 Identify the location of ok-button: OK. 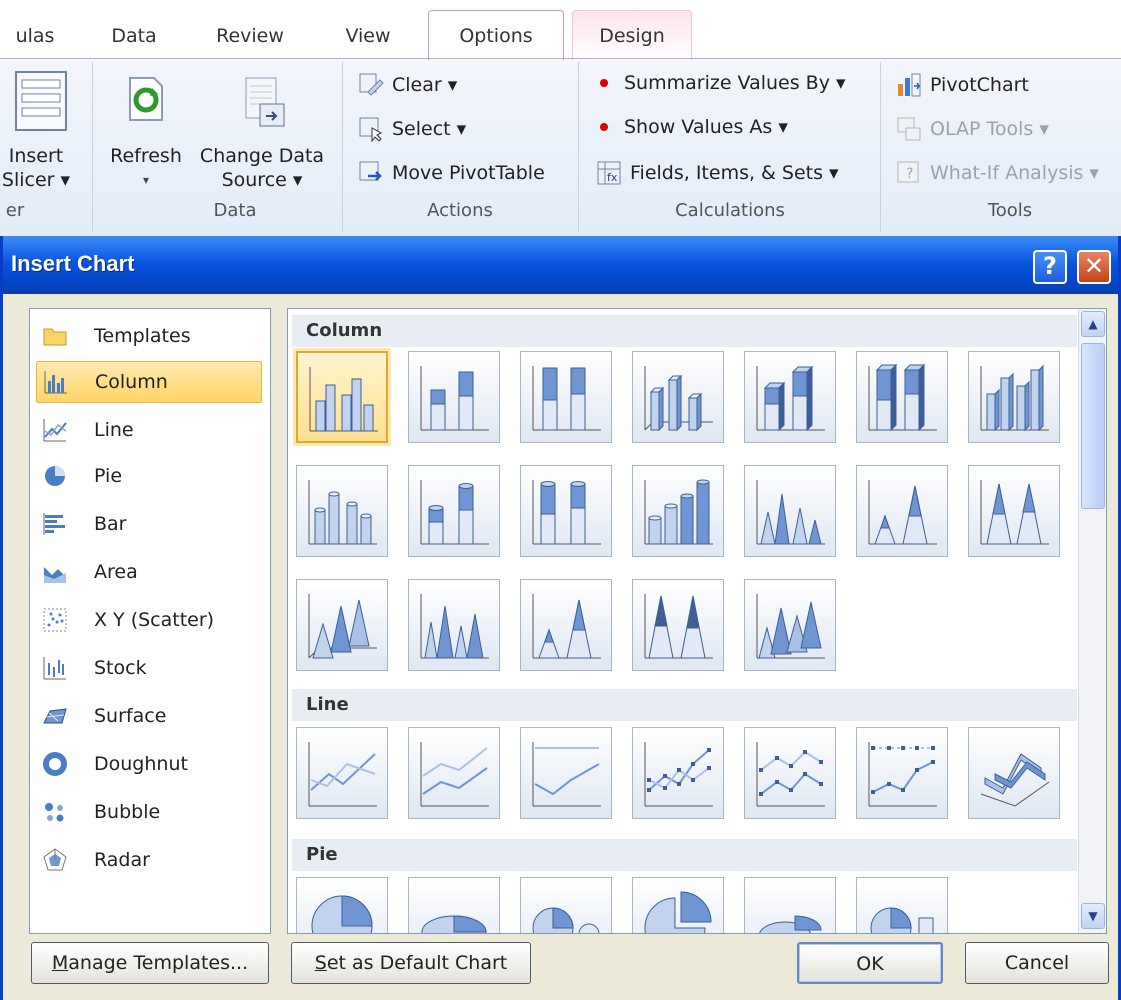
(870, 963).